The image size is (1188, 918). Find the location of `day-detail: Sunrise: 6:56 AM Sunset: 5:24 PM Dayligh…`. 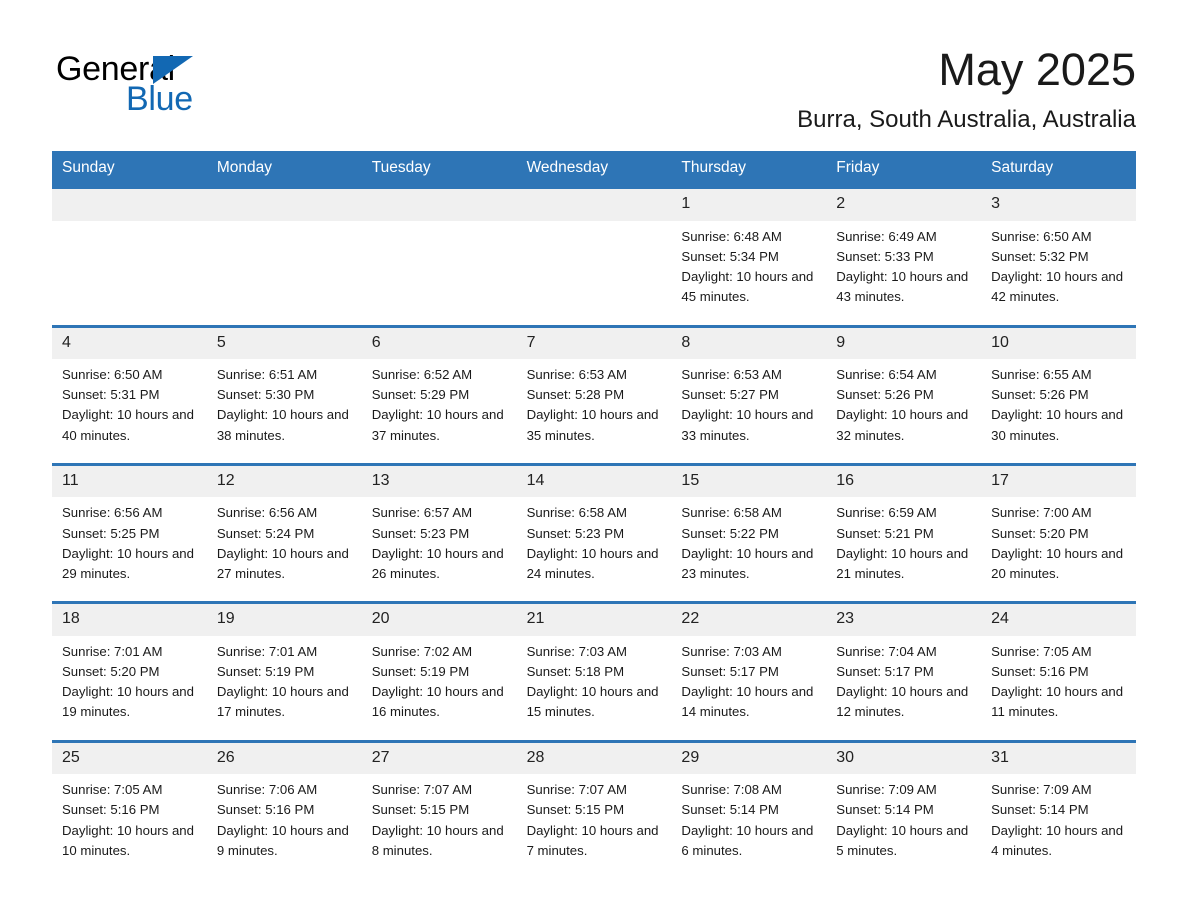

day-detail: Sunrise: 6:56 AM Sunset: 5:24 PM Dayligh… is located at coordinates (282, 543).